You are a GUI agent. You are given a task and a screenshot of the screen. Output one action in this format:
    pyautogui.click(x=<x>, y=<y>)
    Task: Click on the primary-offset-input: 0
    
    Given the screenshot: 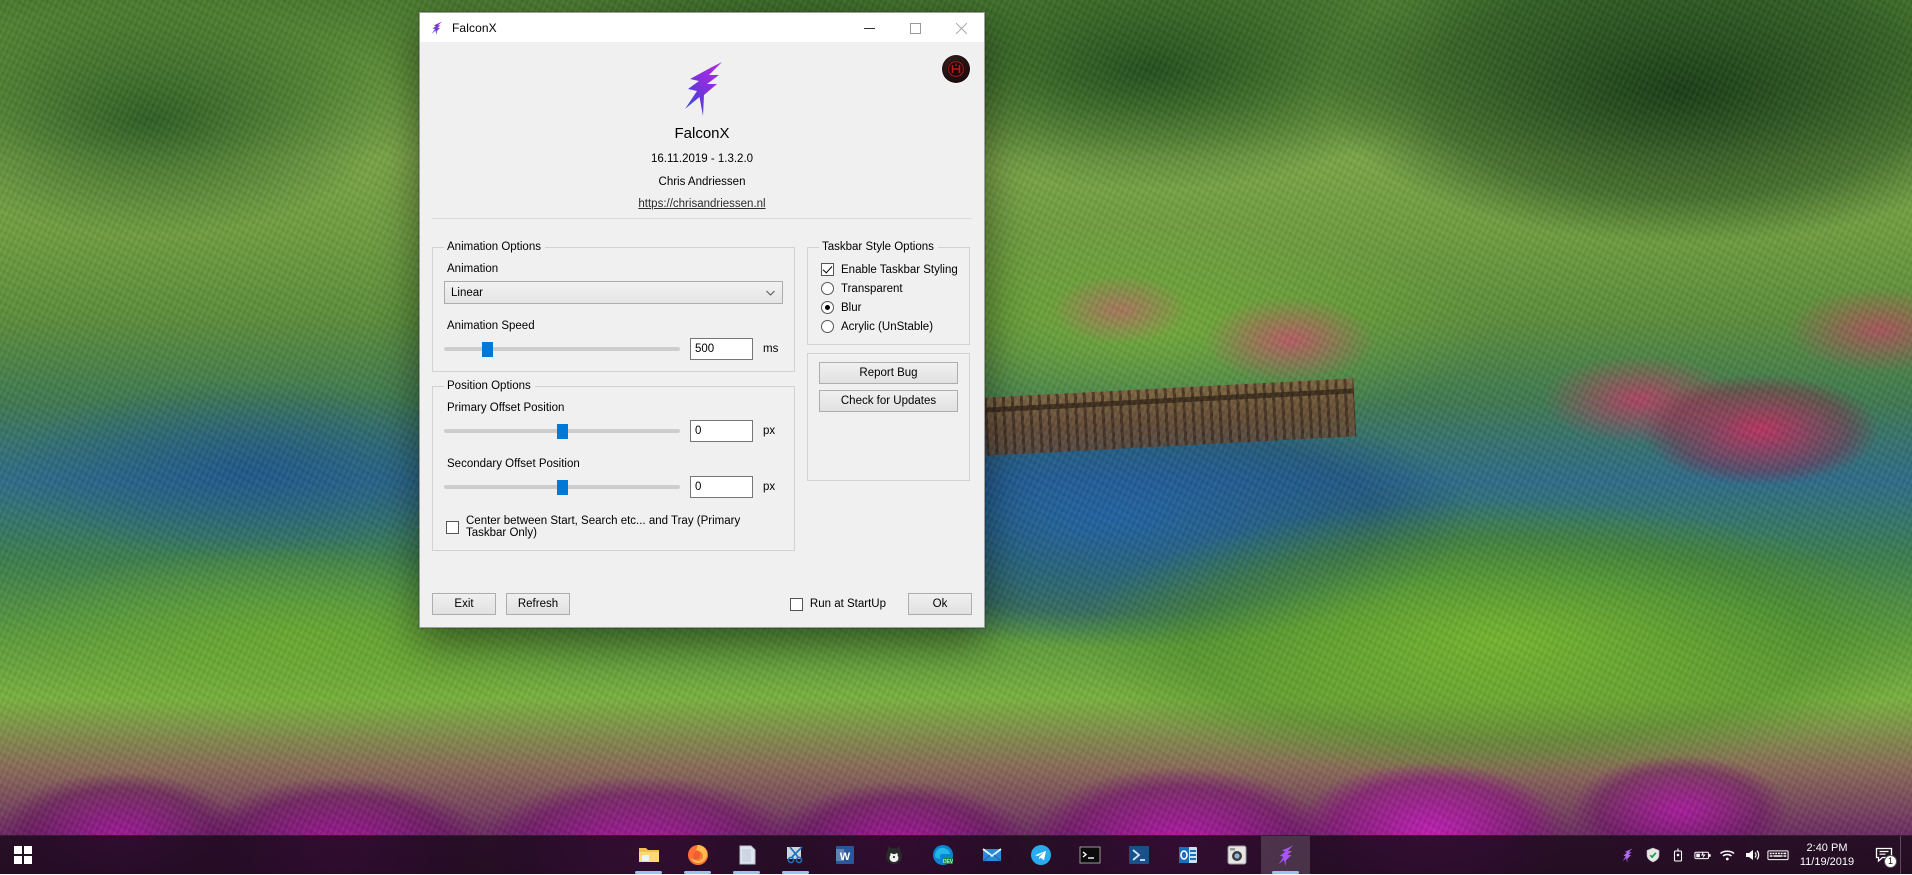 What is the action you would take?
    pyautogui.click(x=721, y=431)
    